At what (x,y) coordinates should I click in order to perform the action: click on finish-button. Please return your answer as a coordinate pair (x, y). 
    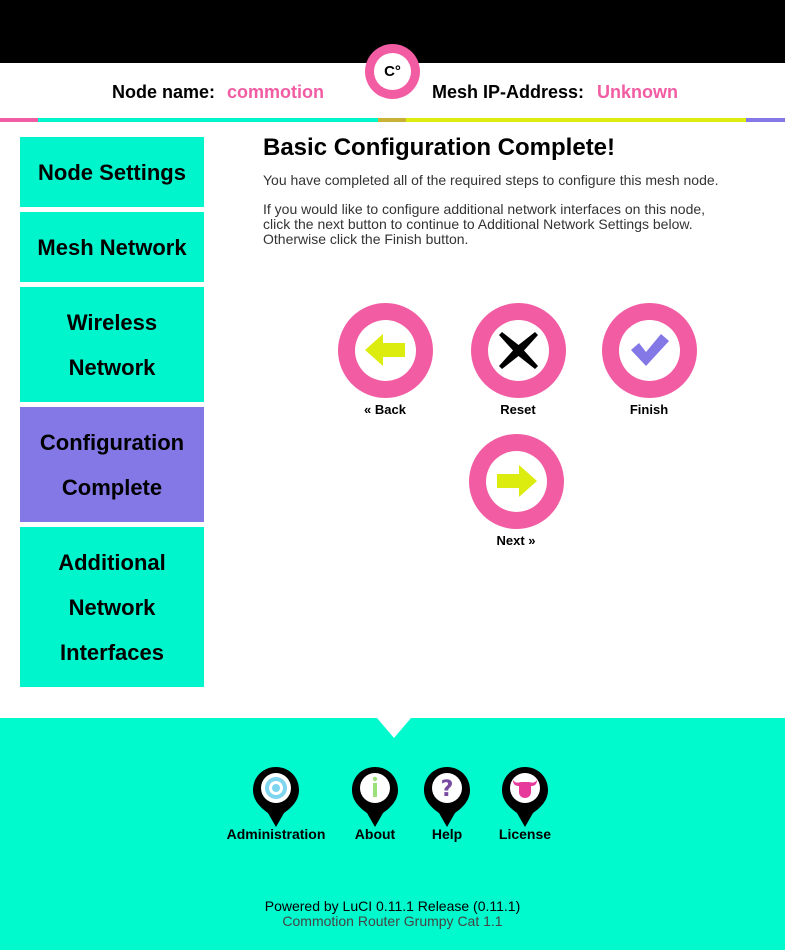
    Looking at the image, I should click on (649, 350).